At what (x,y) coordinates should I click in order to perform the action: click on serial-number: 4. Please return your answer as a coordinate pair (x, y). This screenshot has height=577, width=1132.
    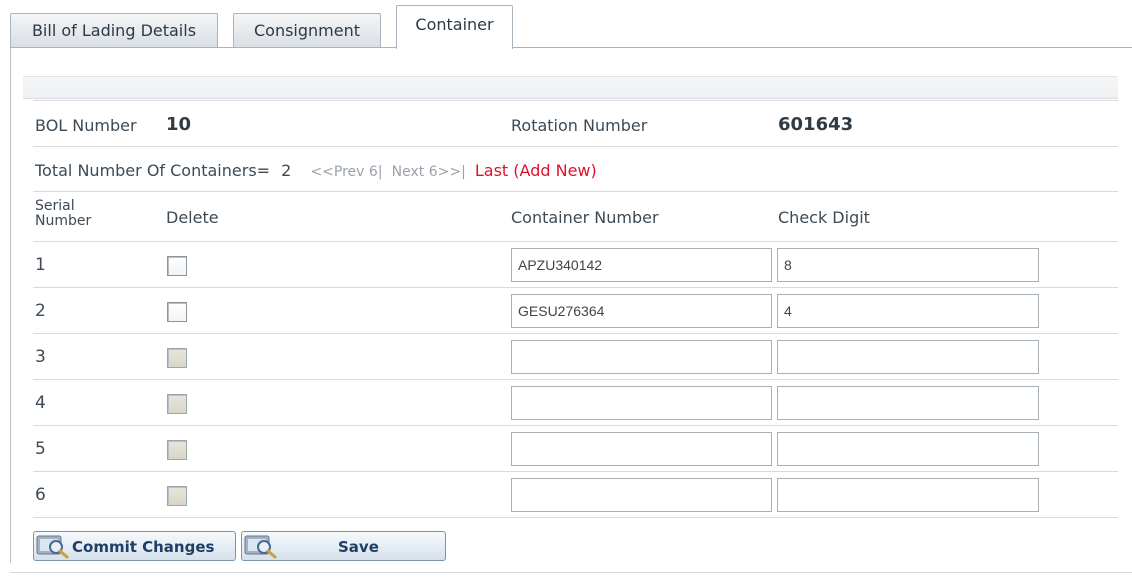
    Looking at the image, I should click on (40, 403).